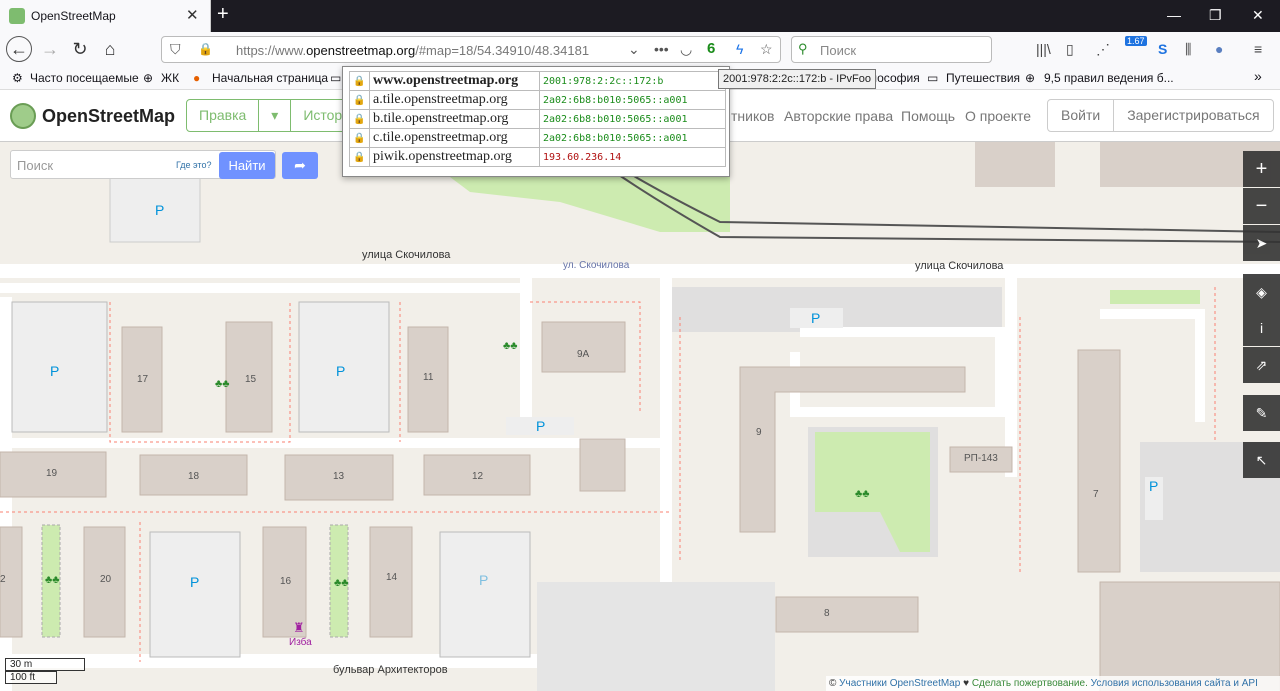 The image size is (1280, 691). I want to click on ipvfoo-domain: a.tile.openstreetmap.org, so click(454, 100).